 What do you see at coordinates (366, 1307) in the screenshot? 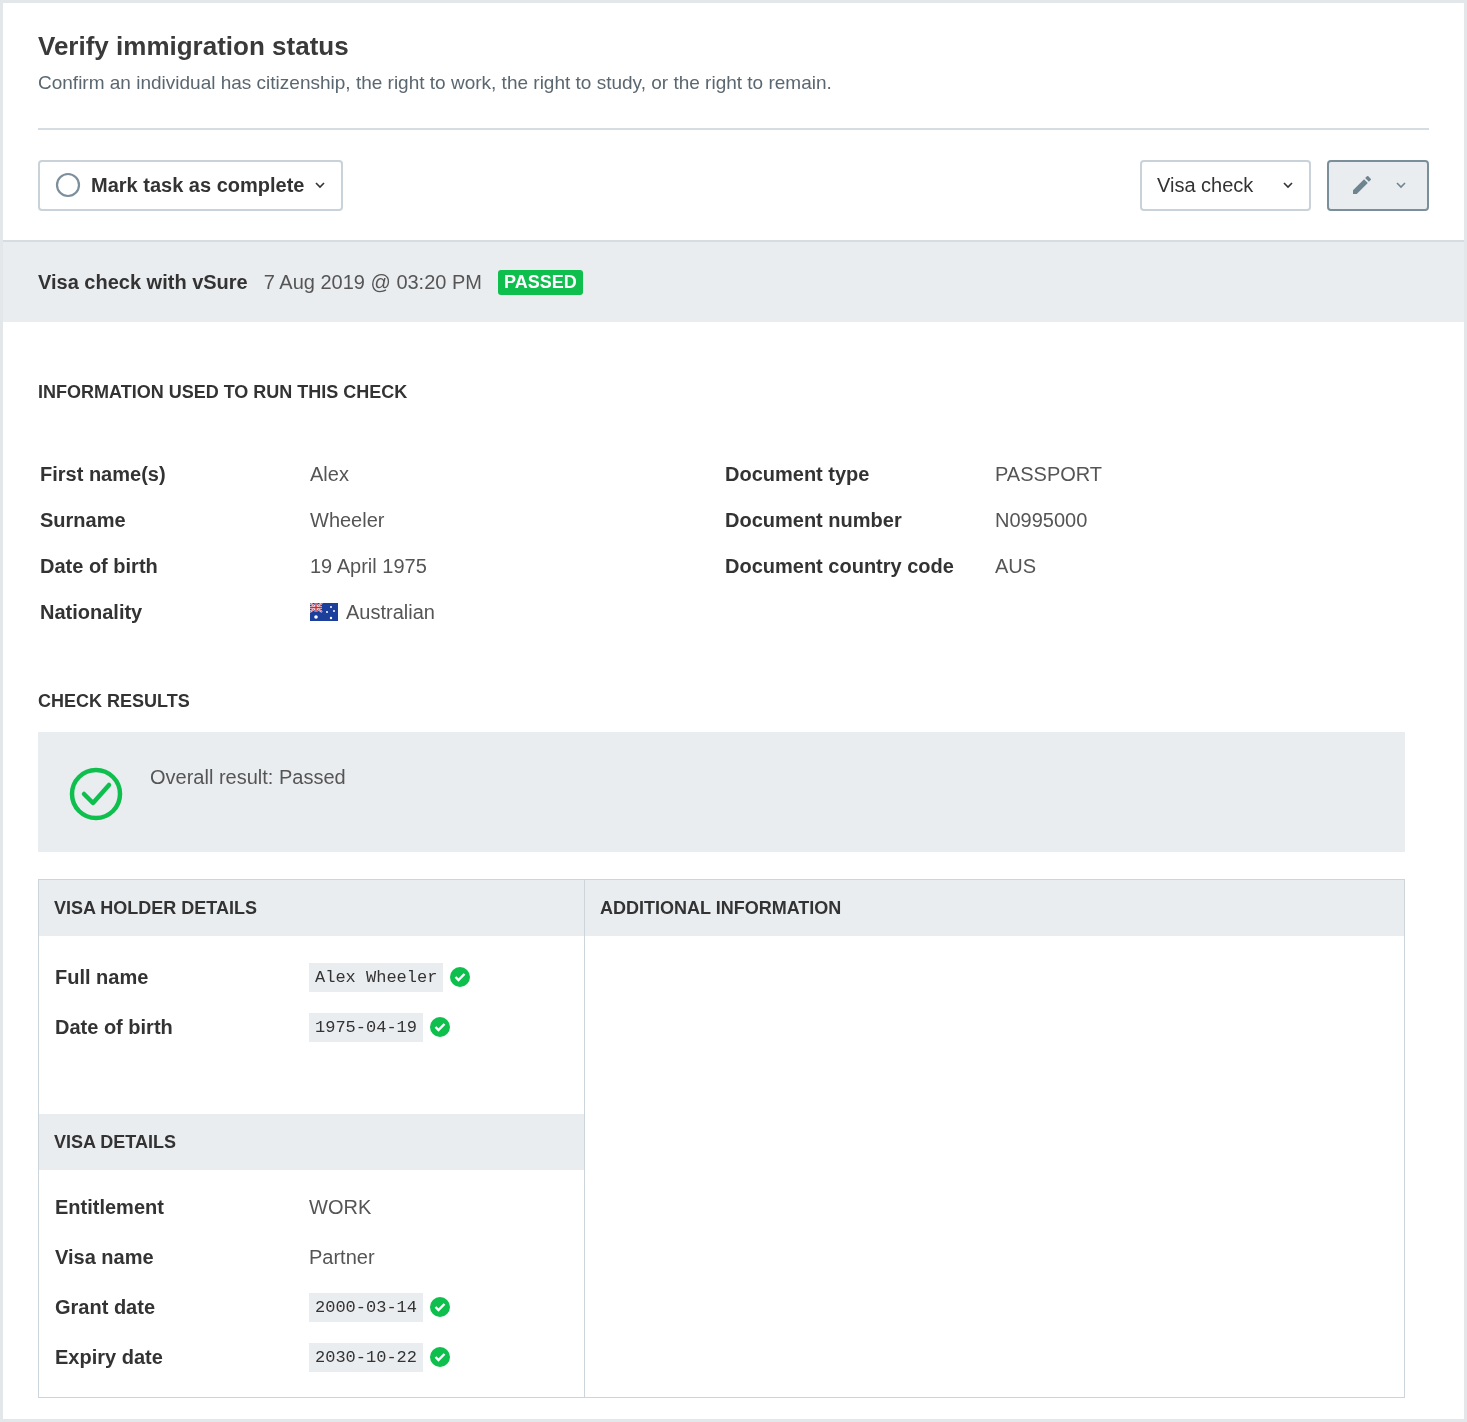
I see `row-value: 2000-03-14` at bounding box center [366, 1307].